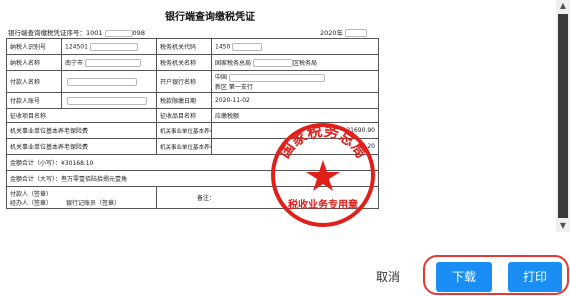  What do you see at coordinates (305, 63) in the screenshot?
I see `tax-office-suffix: 区税务局` at bounding box center [305, 63].